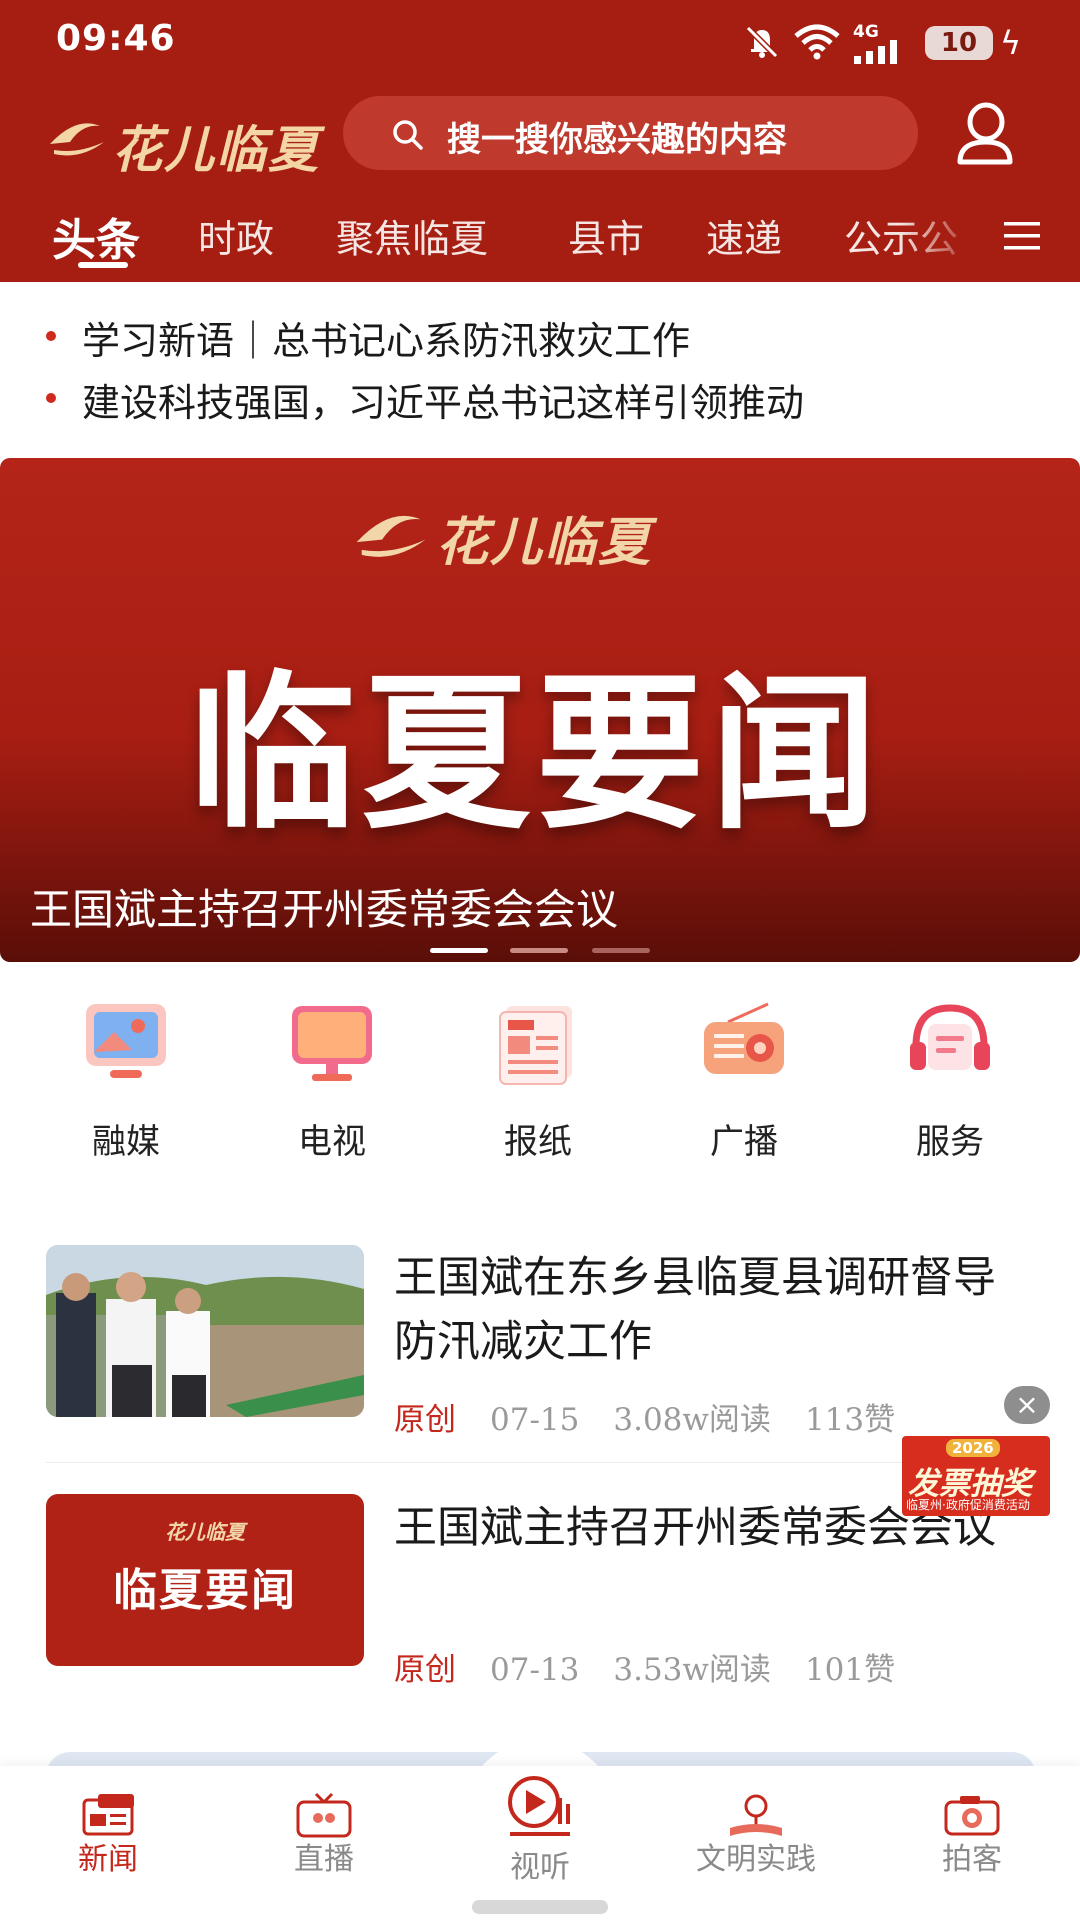  I want to click on banner-logo-text: 花儿临夏, so click(544, 542).